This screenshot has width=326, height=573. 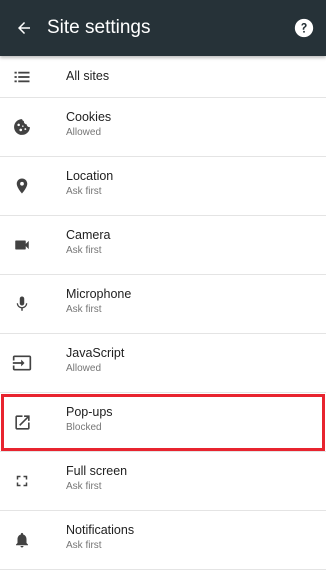 What do you see at coordinates (99, 27) in the screenshot?
I see `page-title: Site settings` at bounding box center [99, 27].